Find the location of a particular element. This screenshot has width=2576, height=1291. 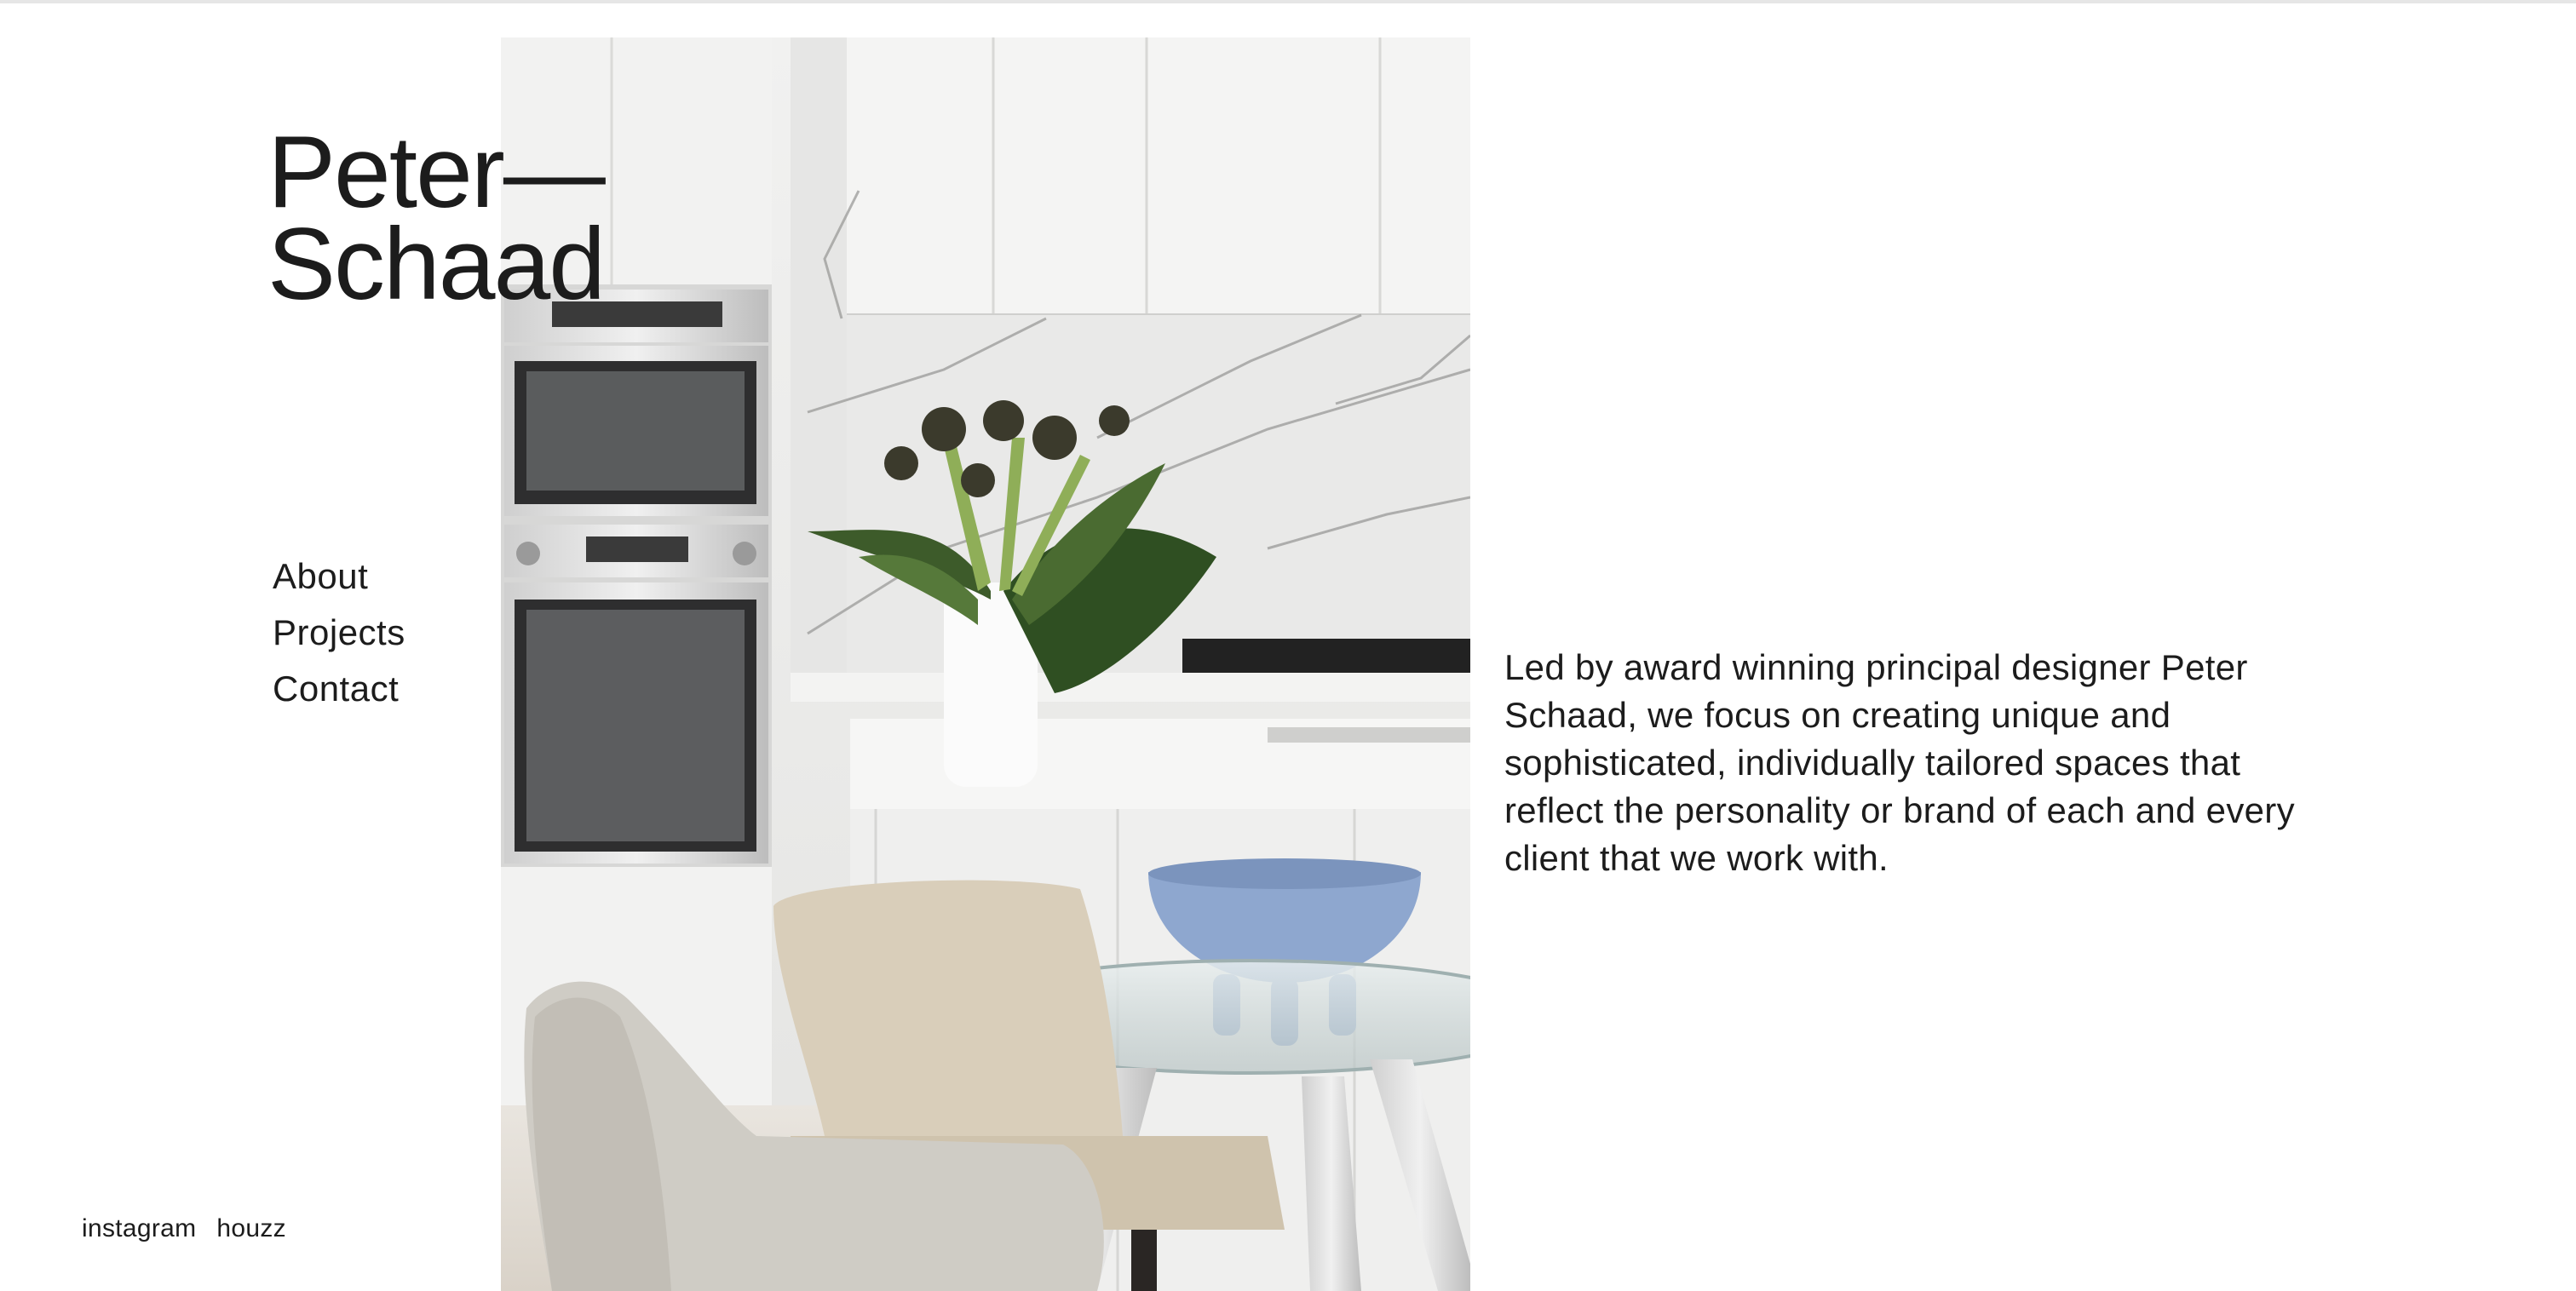

brand-logo: Peter— Schaad is located at coordinates (436, 218).